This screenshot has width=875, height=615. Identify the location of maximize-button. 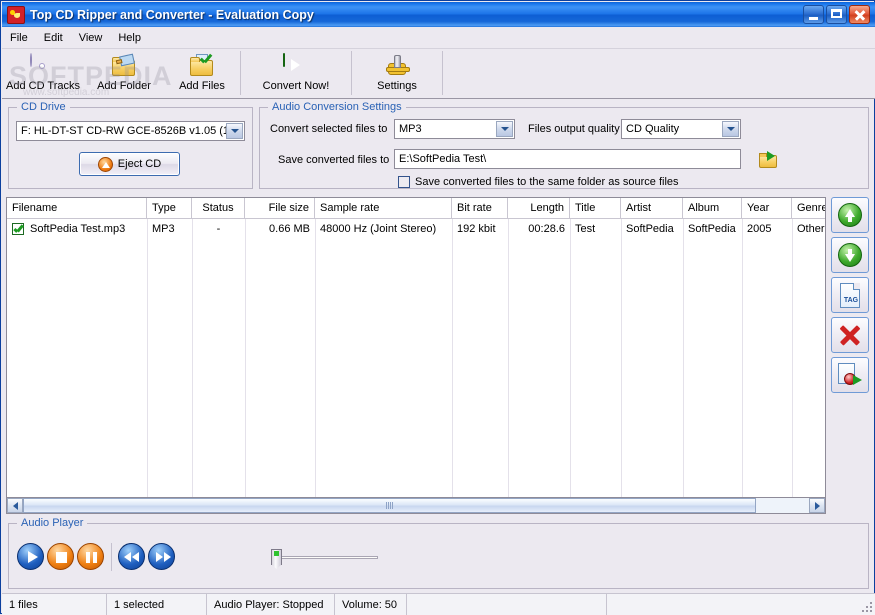
(836, 14).